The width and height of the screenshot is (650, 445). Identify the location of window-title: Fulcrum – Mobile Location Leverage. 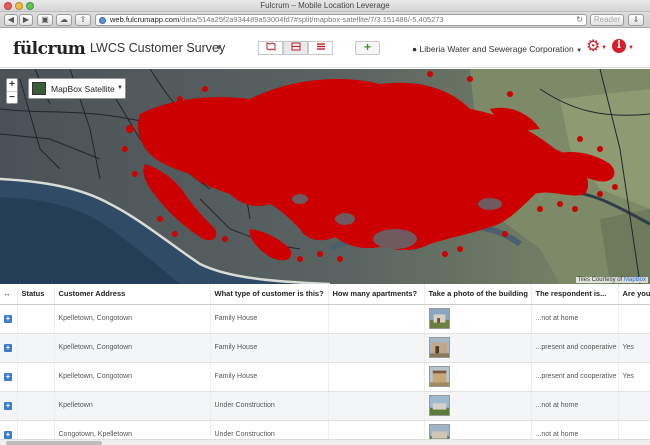
(325, 5).